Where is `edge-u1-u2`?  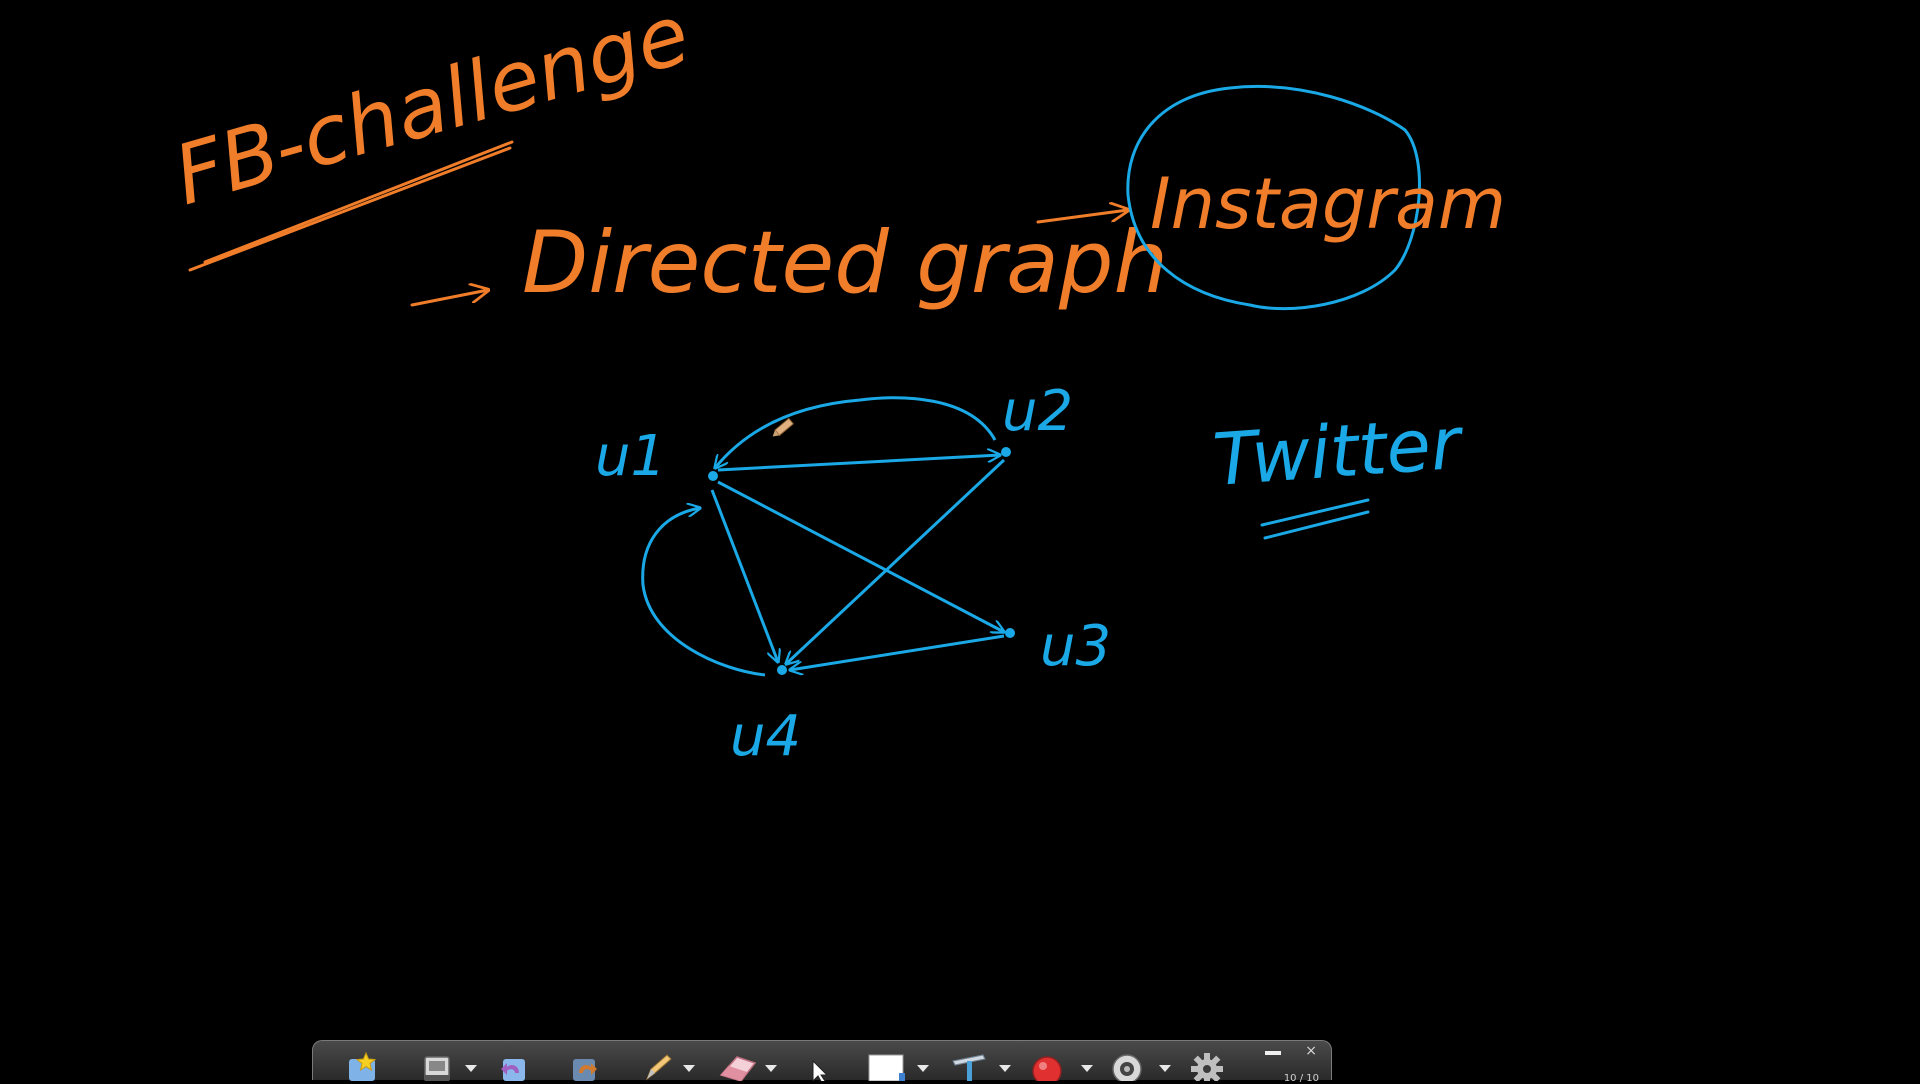
edge-u1-u2 is located at coordinates (858, 463).